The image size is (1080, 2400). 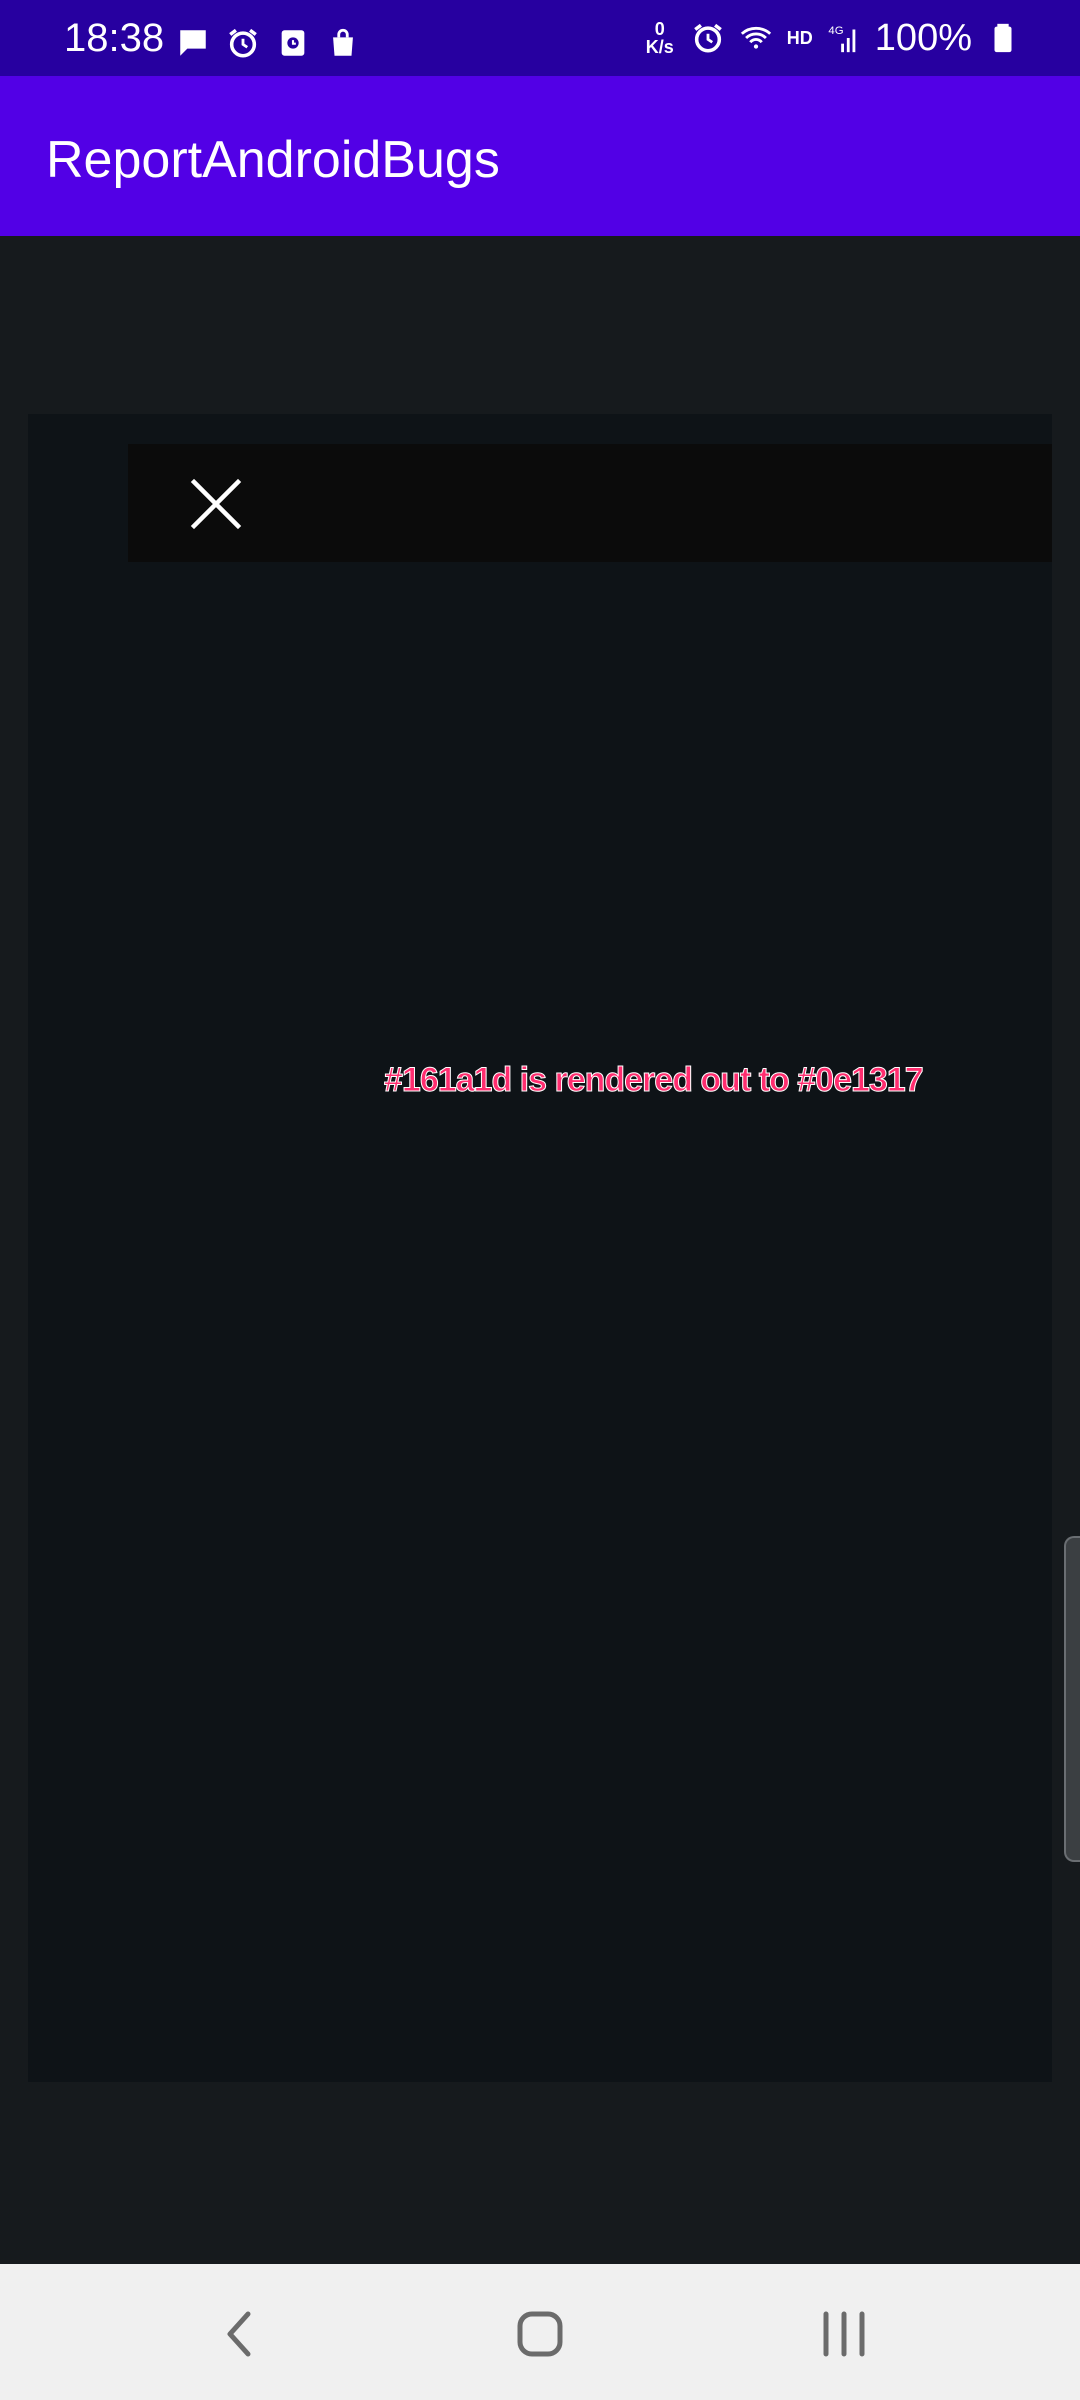 What do you see at coordinates (1072, 1699) in the screenshot?
I see `edge-panel-handle` at bounding box center [1072, 1699].